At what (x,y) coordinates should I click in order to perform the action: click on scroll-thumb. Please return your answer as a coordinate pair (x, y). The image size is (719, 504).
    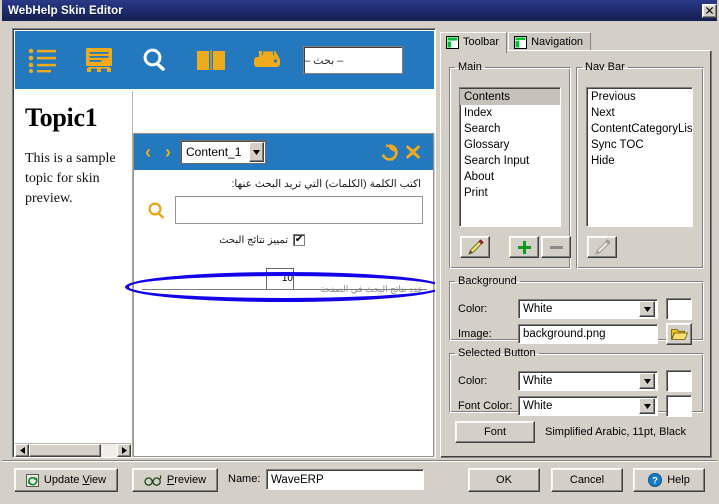
    Looking at the image, I should click on (65, 450).